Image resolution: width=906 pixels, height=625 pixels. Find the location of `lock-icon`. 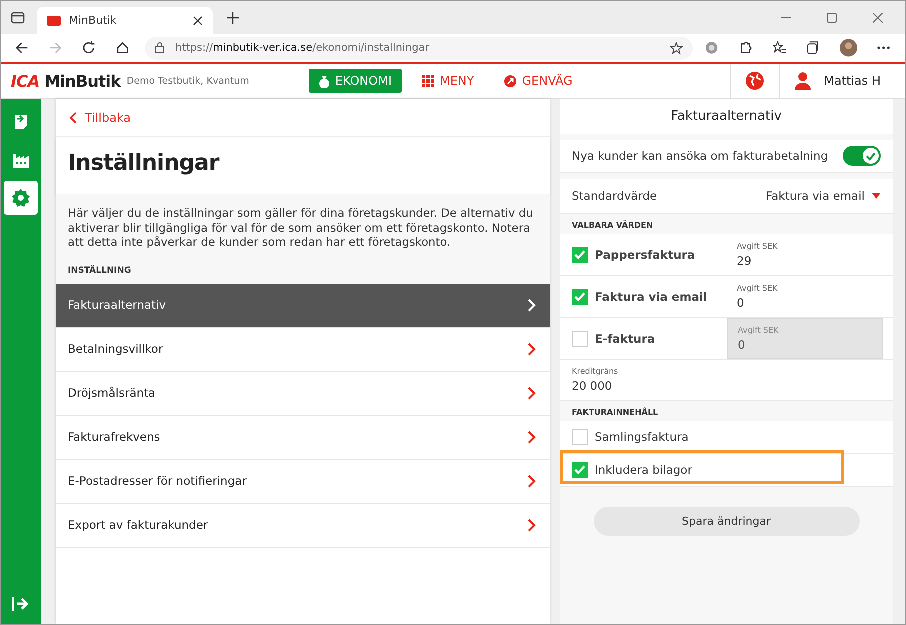

lock-icon is located at coordinates (160, 48).